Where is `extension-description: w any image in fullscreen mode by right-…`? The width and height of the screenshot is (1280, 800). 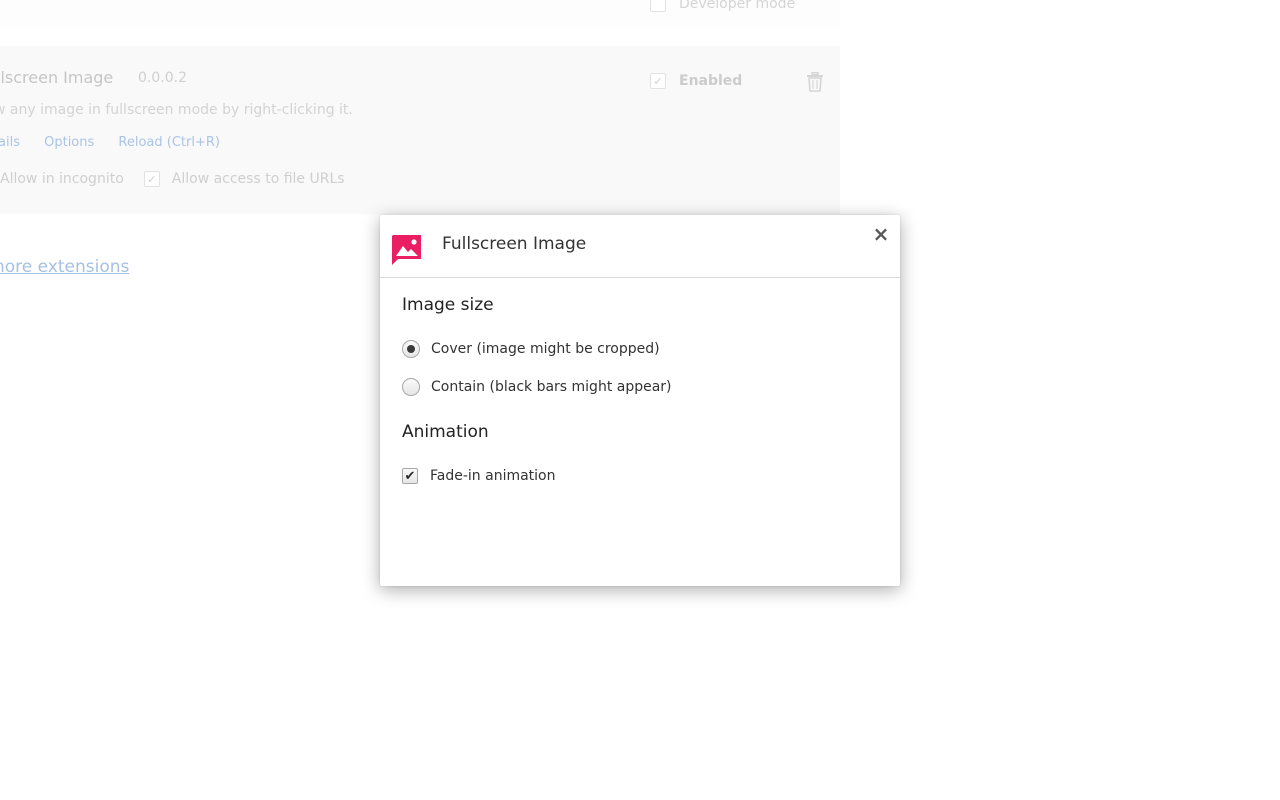 extension-description: w any image in fullscreen mode by right-… is located at coordinates (176, 110).